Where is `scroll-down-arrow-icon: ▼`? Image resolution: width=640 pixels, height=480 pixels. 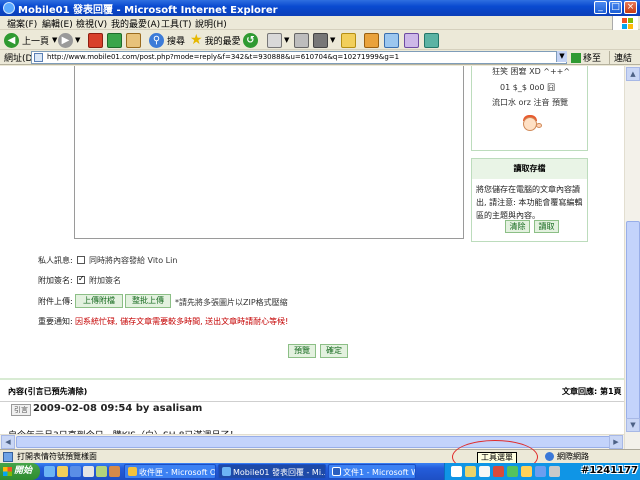
scroll-down-arrow-icon: ▼ is located at coordinates (633, 425).